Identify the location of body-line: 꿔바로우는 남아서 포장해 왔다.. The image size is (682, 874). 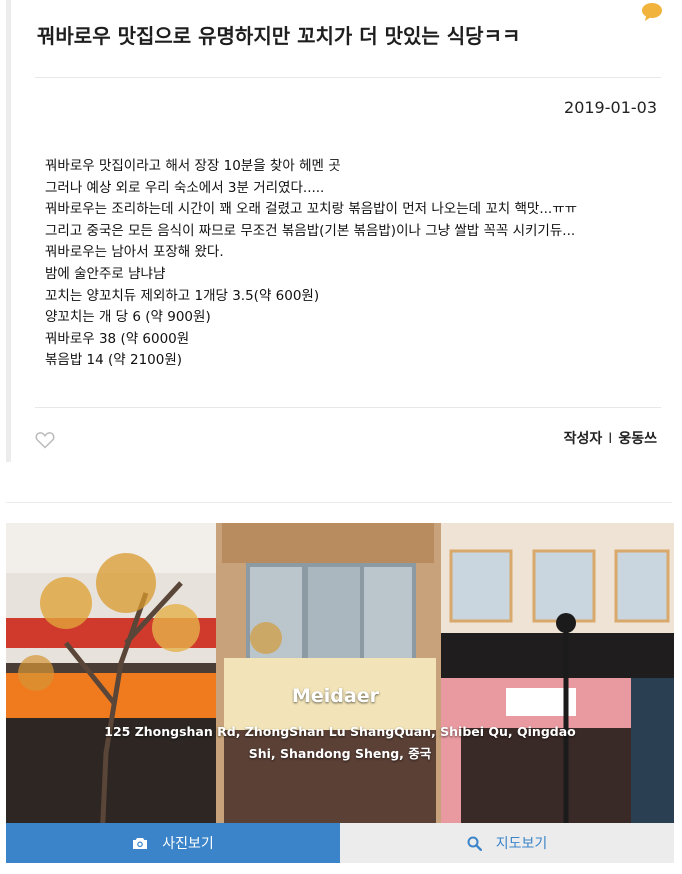
(134, 252).